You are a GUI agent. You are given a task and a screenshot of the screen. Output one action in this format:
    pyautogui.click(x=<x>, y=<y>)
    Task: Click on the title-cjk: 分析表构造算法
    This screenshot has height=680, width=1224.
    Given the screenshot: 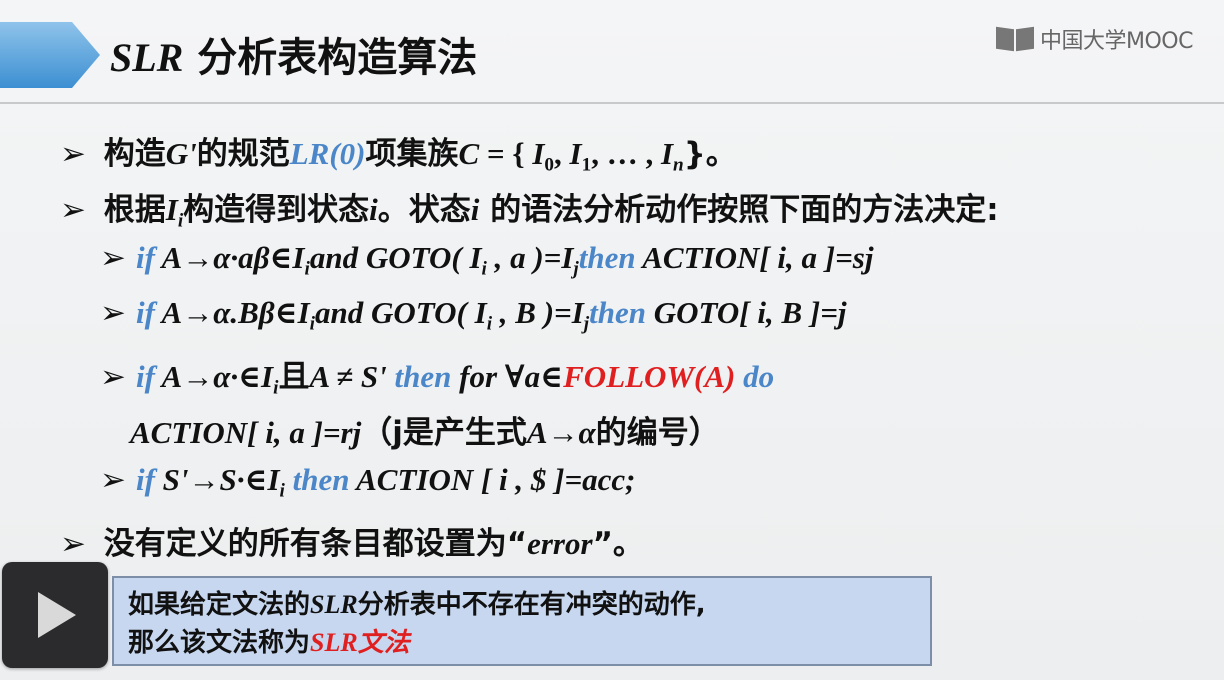 What is the action you would take?
    pyautogui.click(x=337, y=58)
    